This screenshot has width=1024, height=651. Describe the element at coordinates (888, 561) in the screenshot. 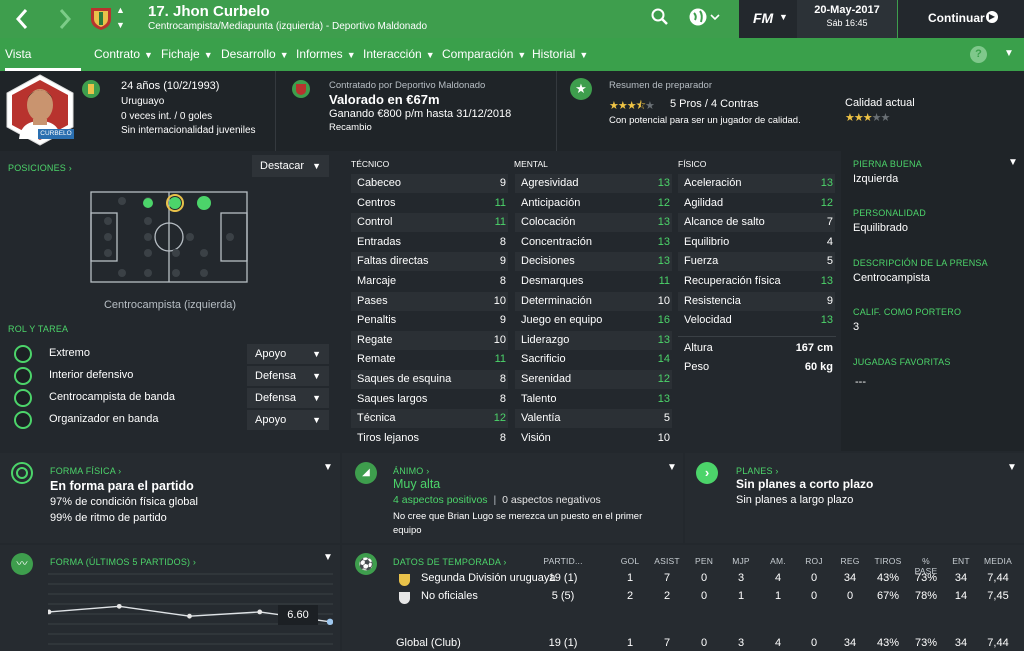

I see `stats-column-header: TIROS` at that location.